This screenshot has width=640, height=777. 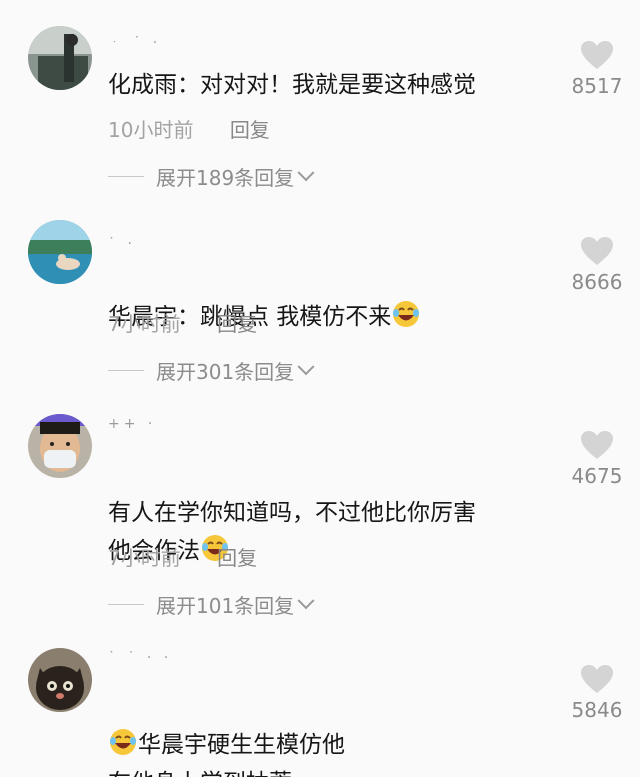 What do you see at coordinates (226, 754) in the screenshot?
I see `comment-text-content: 华晨宇硬生生模仿他 在他身上学到抽蓄` at bounding box center [226, 754].